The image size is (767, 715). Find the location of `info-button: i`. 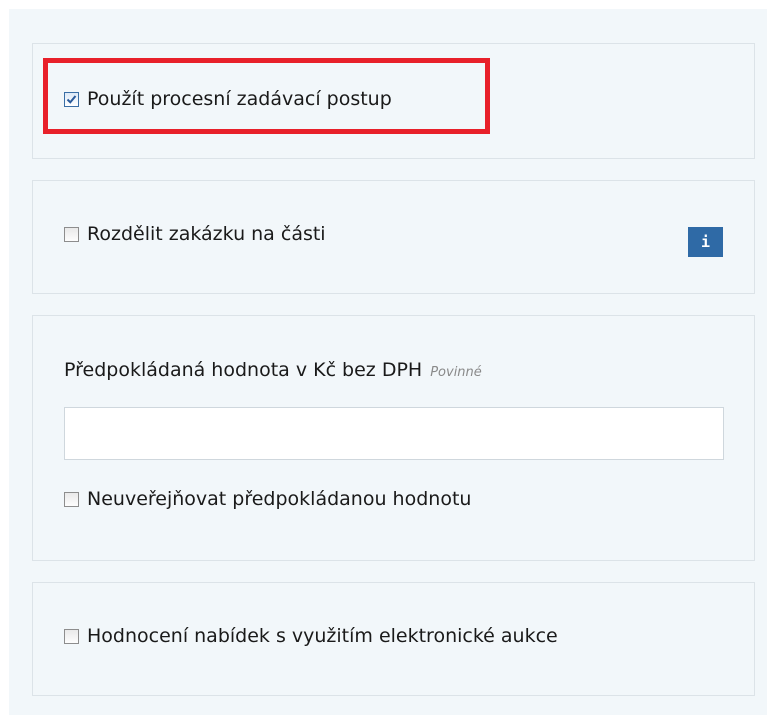

info-button: i is located at coordinates (705, 242).